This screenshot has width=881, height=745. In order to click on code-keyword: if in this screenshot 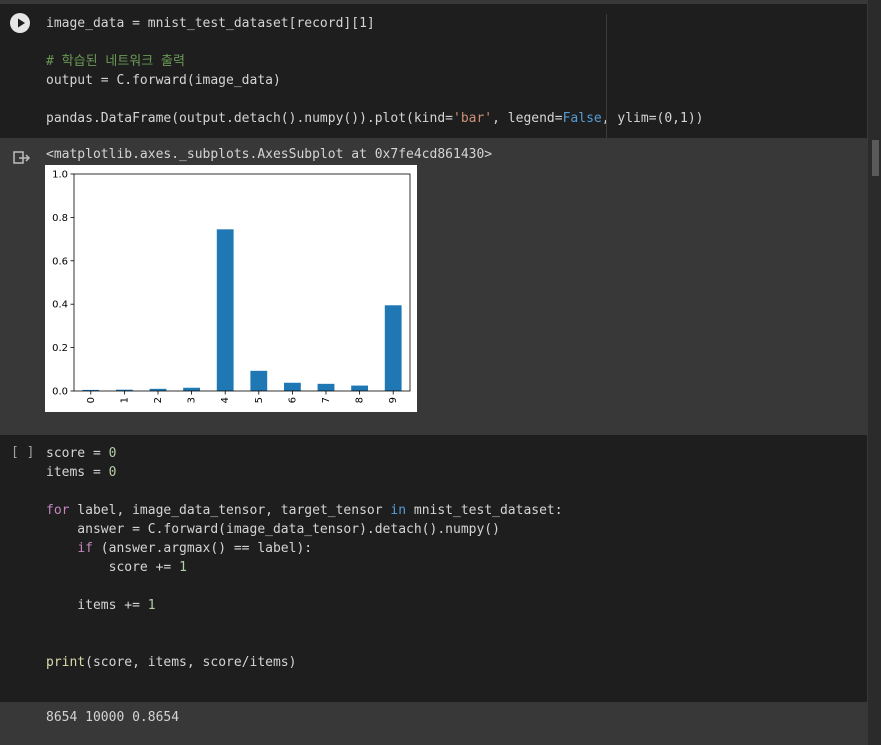, I will do `click(85, 548)`.